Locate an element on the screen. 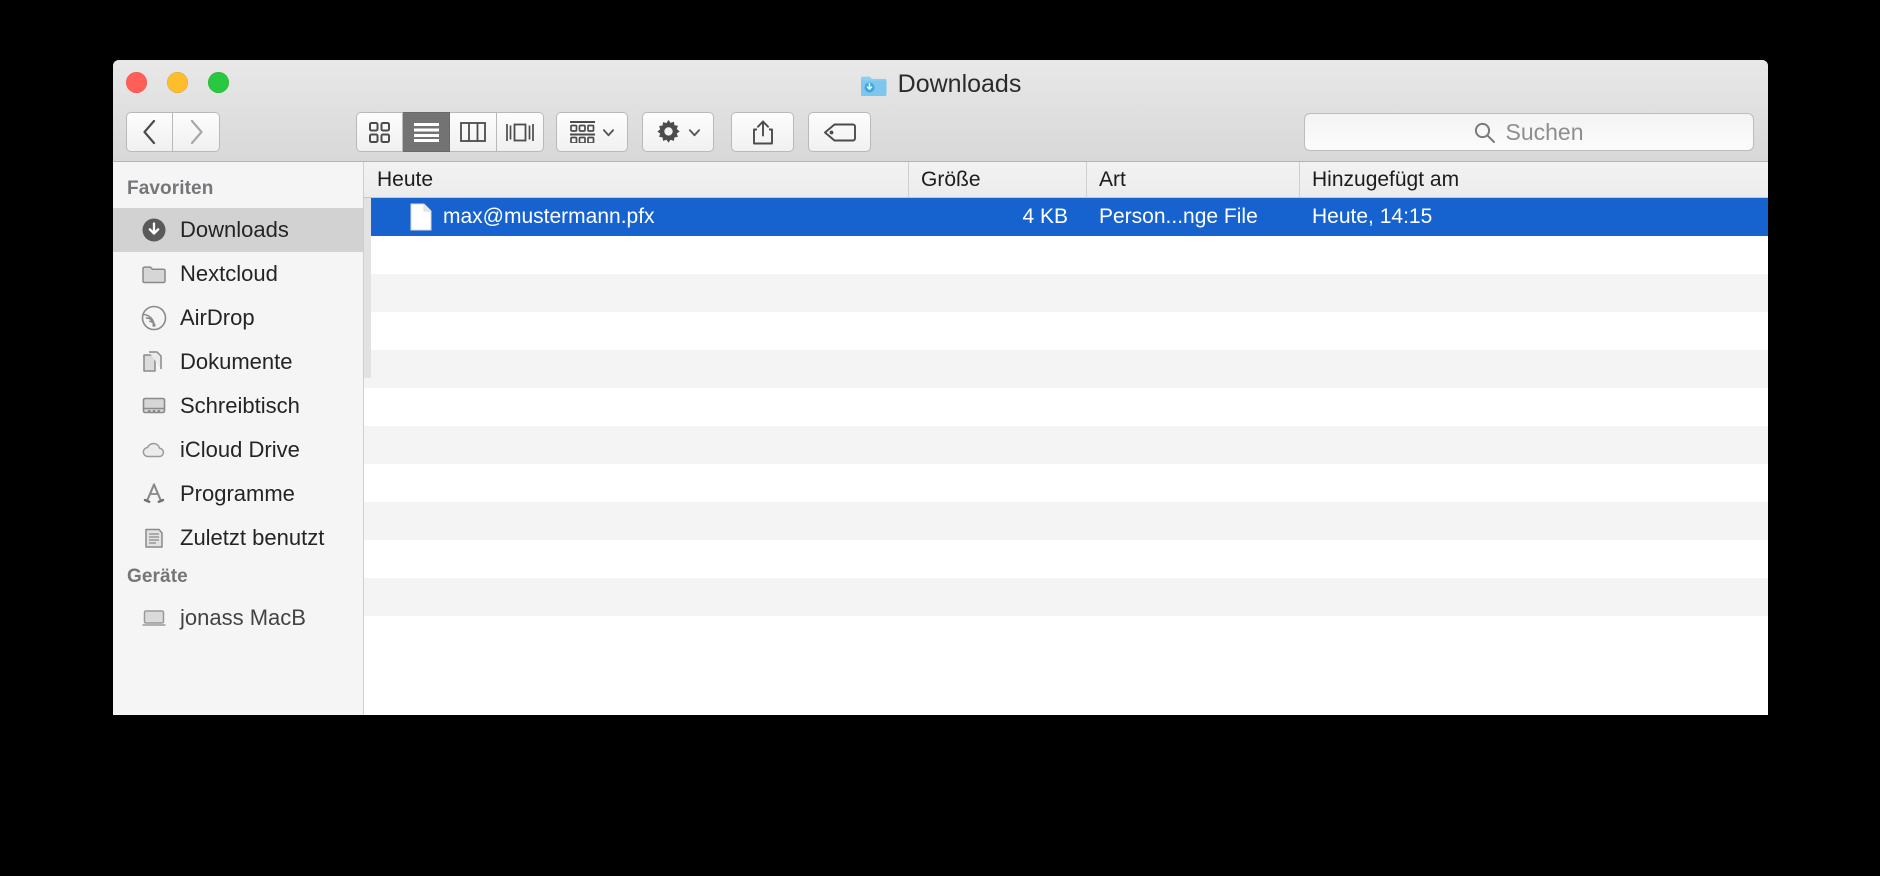  title-bar: Downloads Suchen is located at coordinates (940, 111).